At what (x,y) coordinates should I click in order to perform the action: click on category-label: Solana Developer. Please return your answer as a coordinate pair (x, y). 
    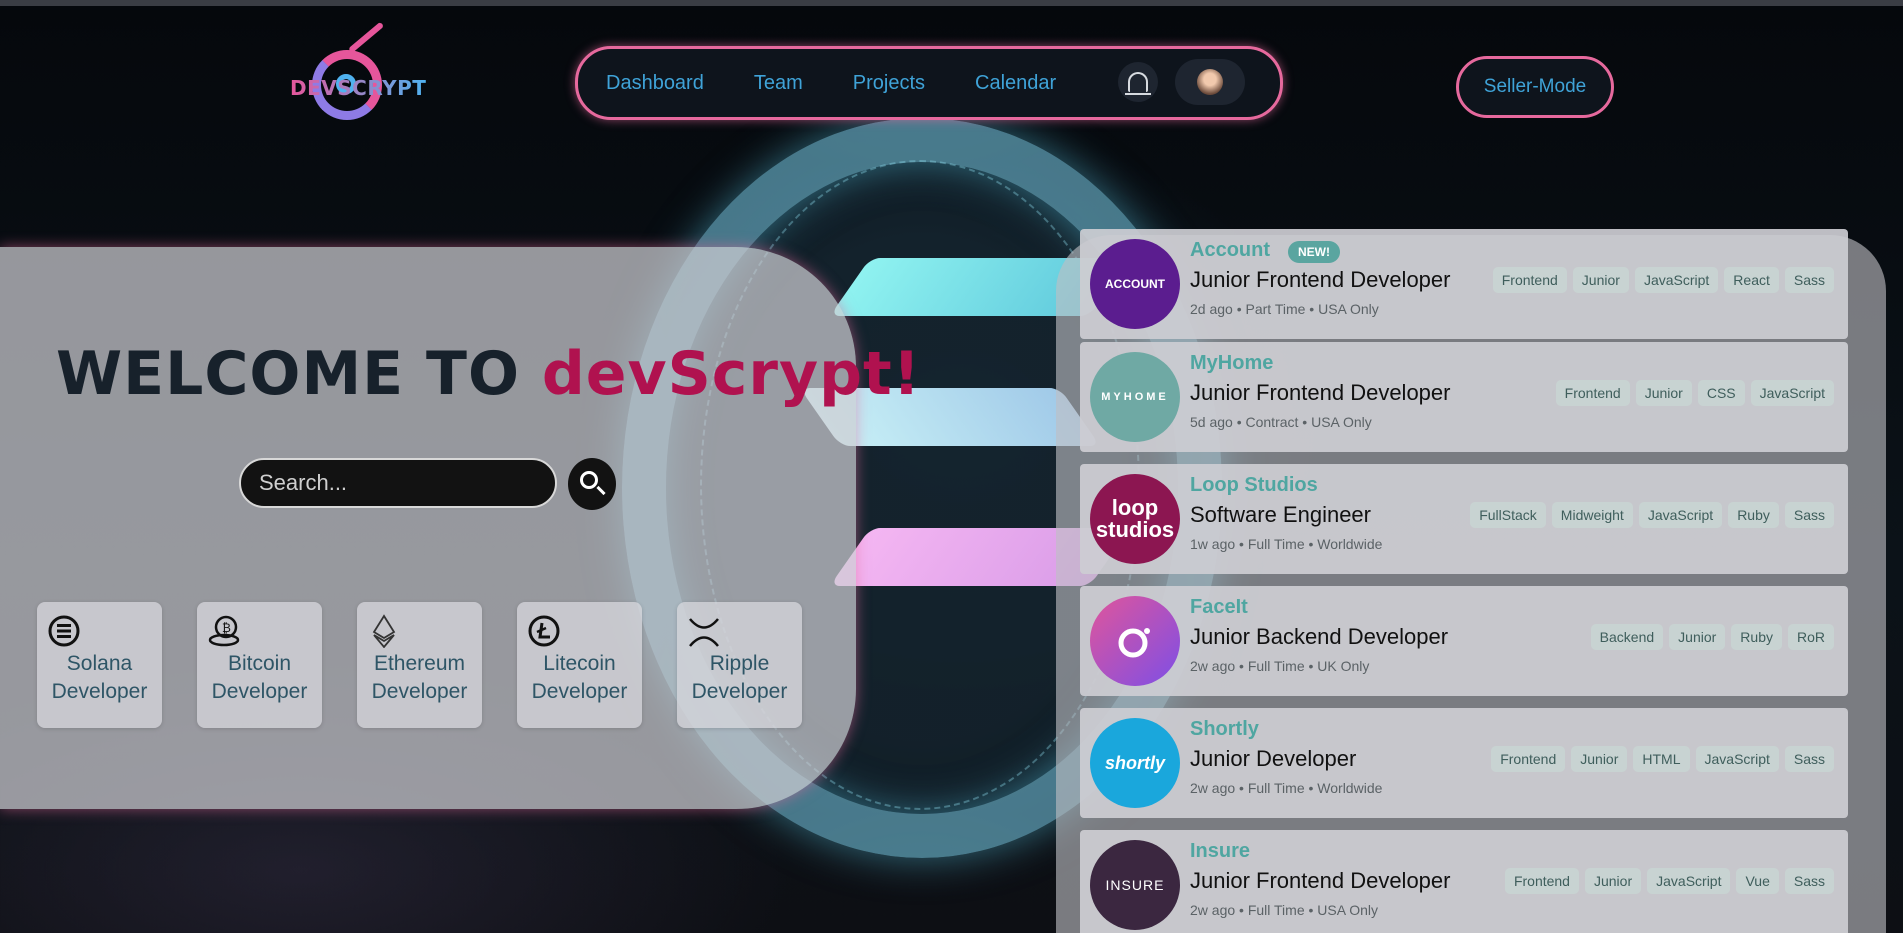
    Looking at the image, I should click on (99, 678).